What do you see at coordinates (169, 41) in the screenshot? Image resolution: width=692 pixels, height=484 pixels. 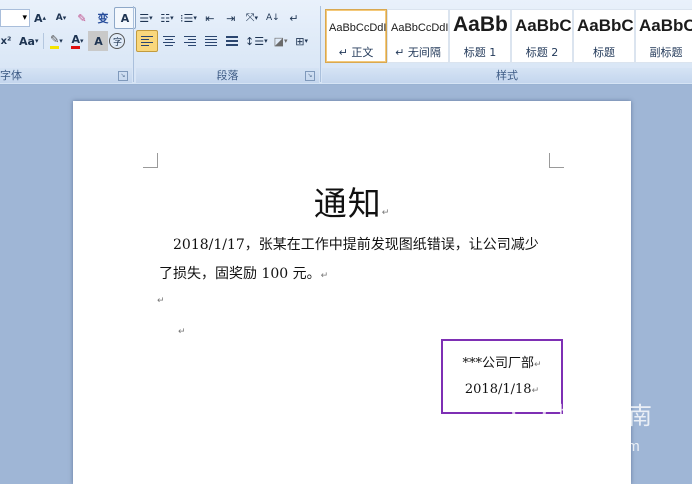 I see `align-center-icon` at bounding box center [169, 41].